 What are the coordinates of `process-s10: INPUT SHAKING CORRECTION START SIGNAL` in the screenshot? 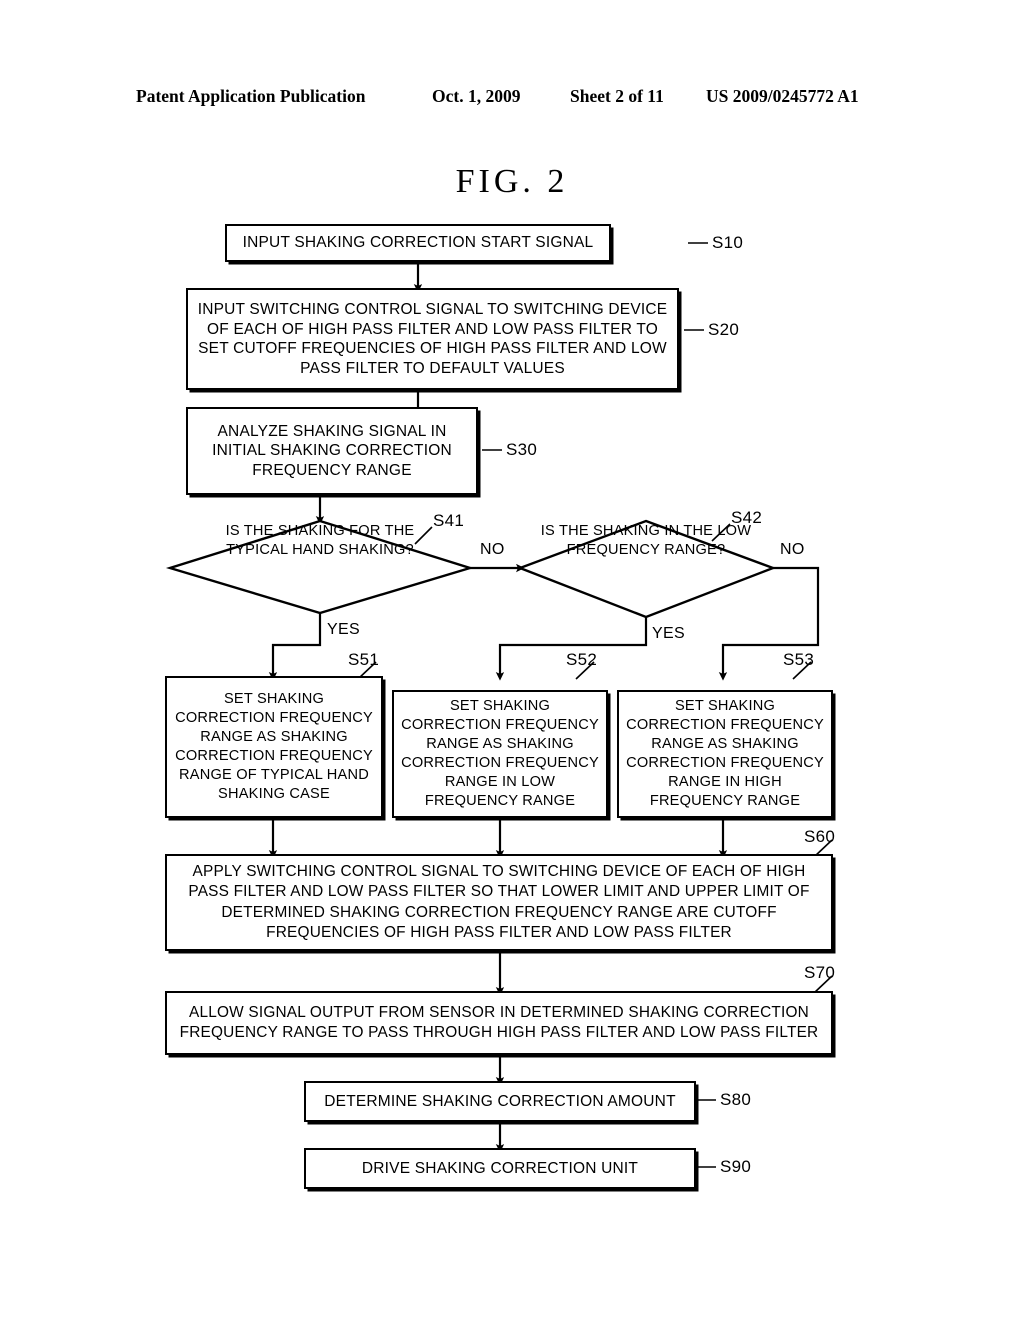 It's located at (418, 243).